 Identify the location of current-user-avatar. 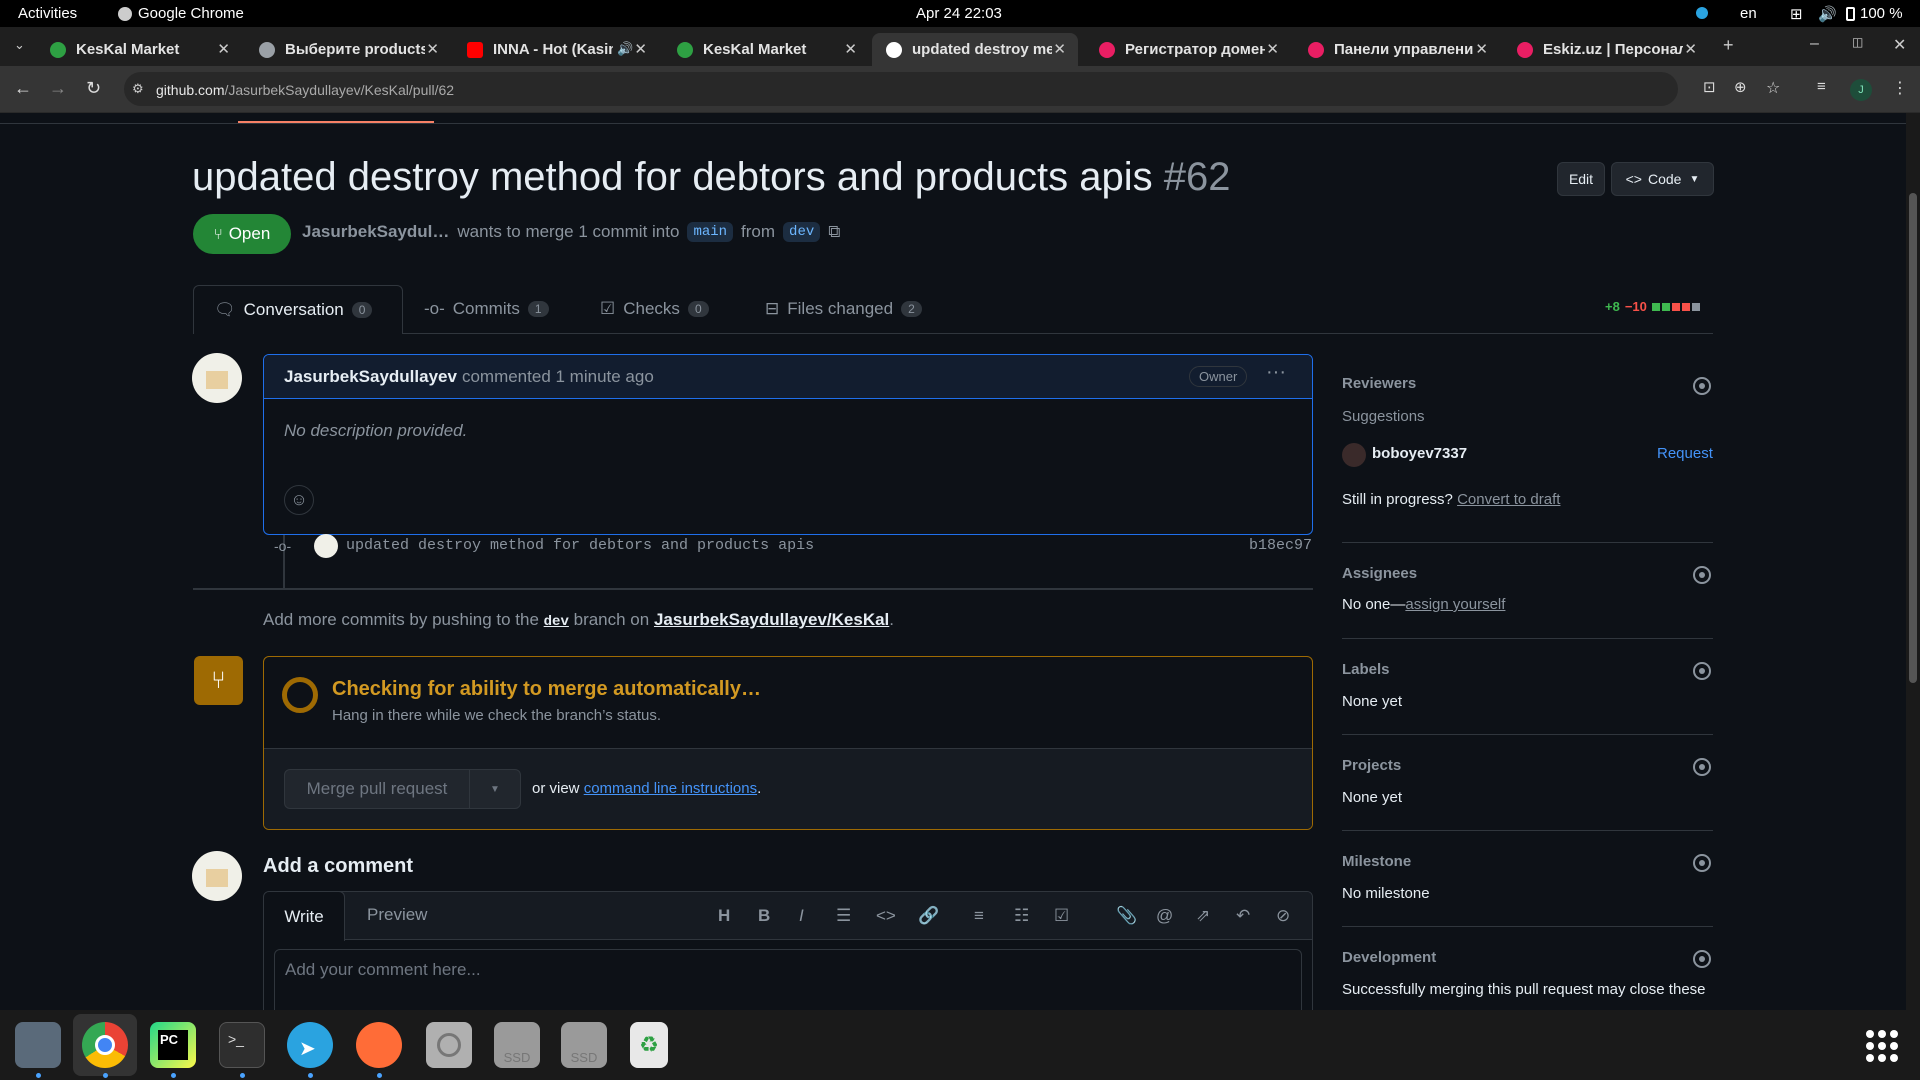
(217, 876).